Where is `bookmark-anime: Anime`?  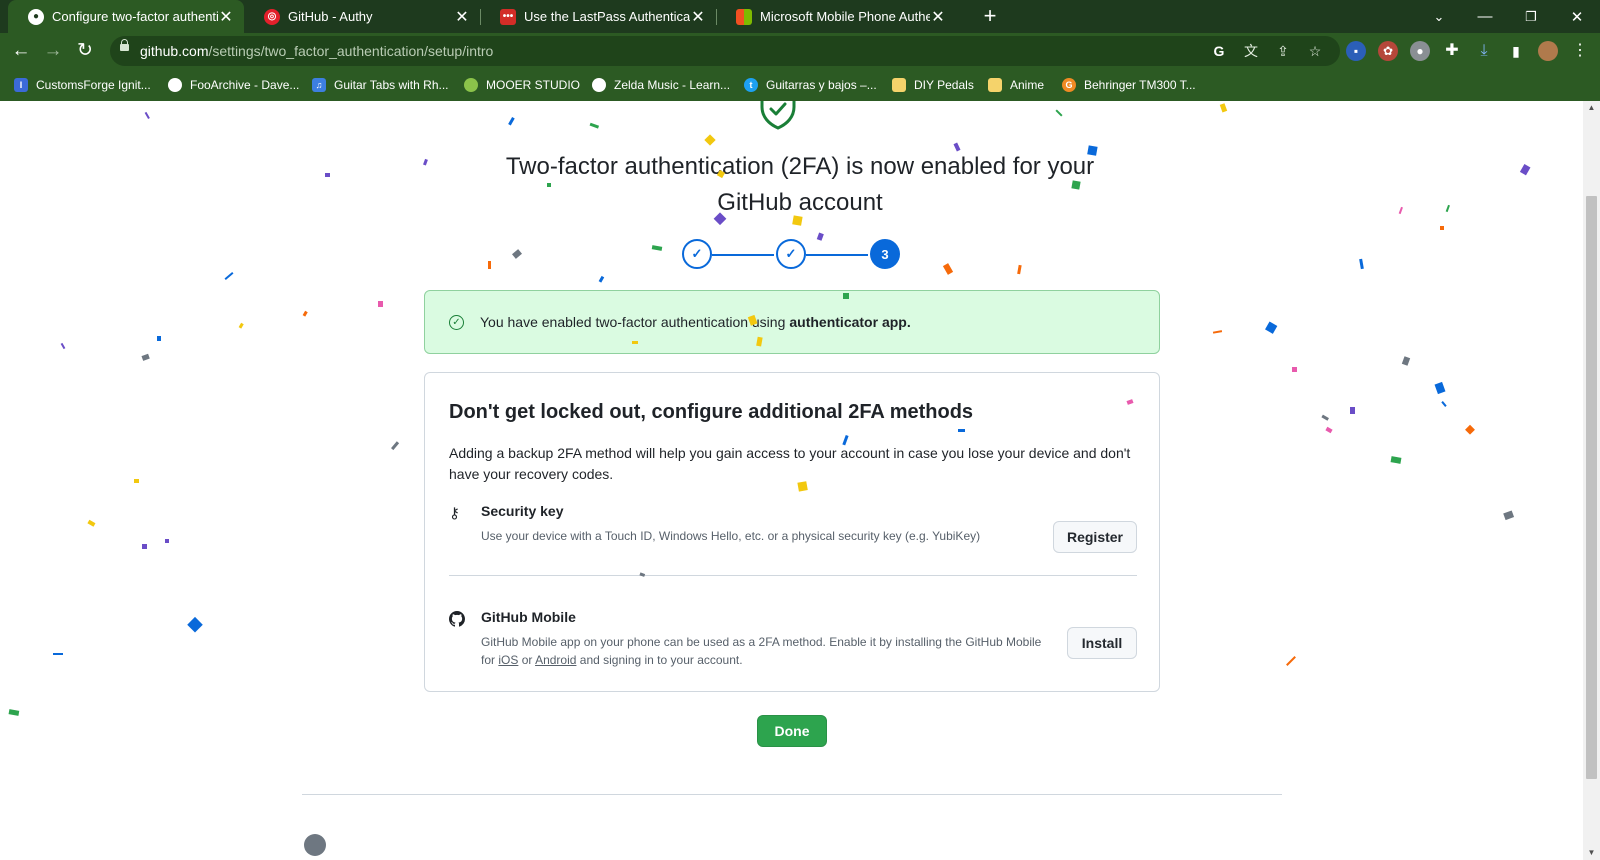 bookmark-anime: Anime is located at coordinates (1016, 85).